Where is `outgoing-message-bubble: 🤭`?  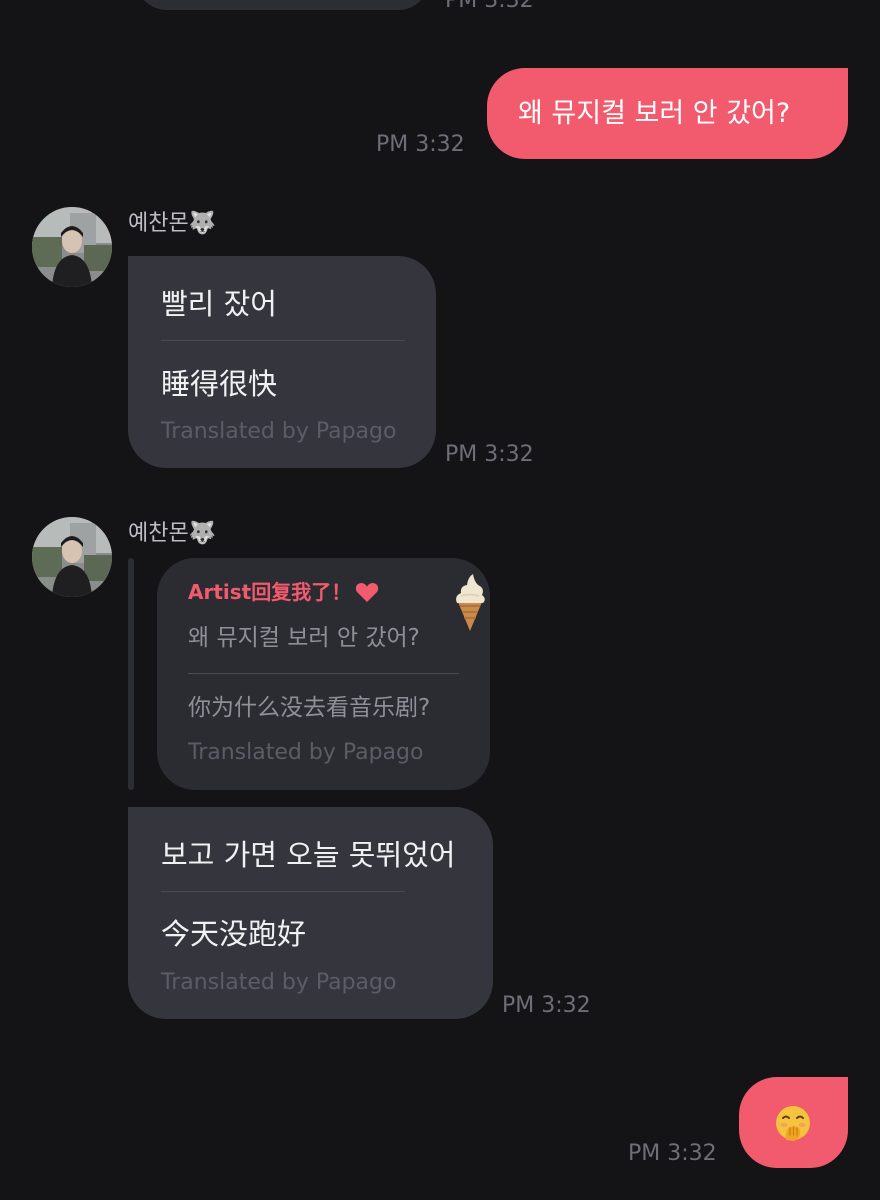 outgoing-message-bubble: 🤭 is located at coordinates (793, 1122).